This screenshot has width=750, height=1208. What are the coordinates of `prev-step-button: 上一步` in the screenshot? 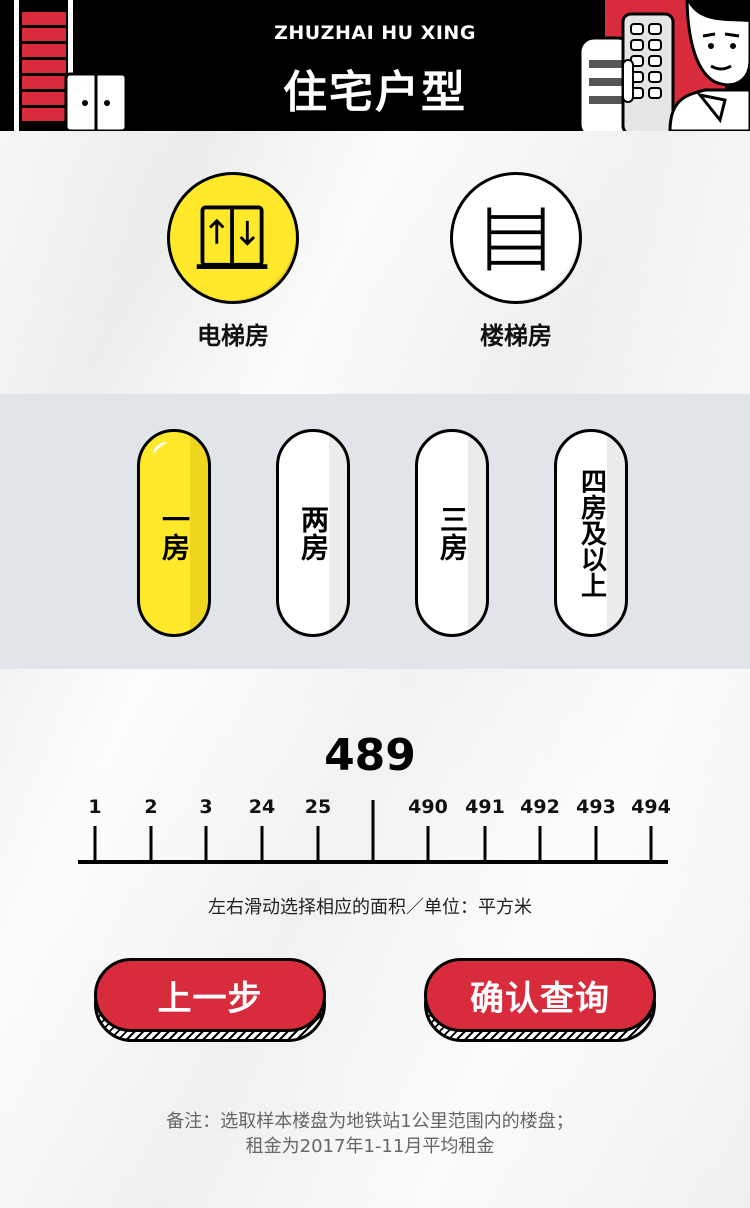 It's located at (210, 1000).